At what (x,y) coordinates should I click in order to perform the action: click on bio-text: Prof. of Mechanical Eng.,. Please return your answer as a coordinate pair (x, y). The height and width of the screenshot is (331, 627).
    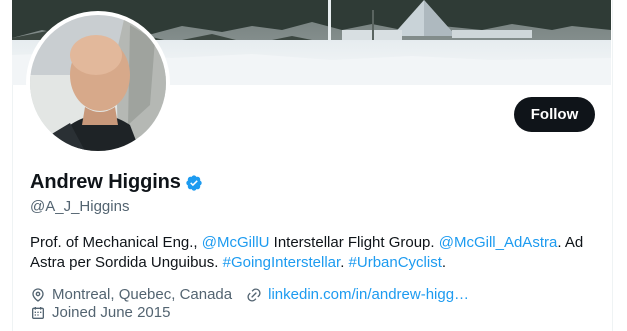
    Looking at the image, I should click on (116, 242).